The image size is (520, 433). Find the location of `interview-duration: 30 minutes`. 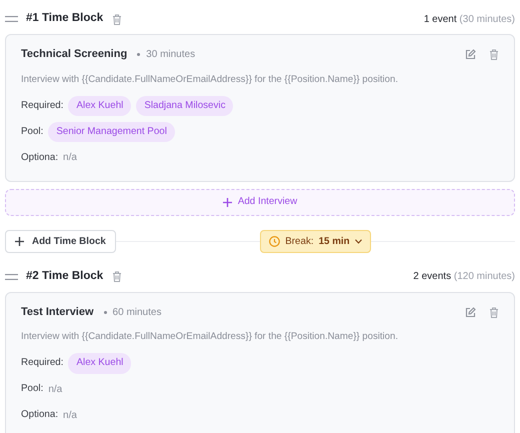

interview-duration: 30 minutes is located at coordinates (171, 55).